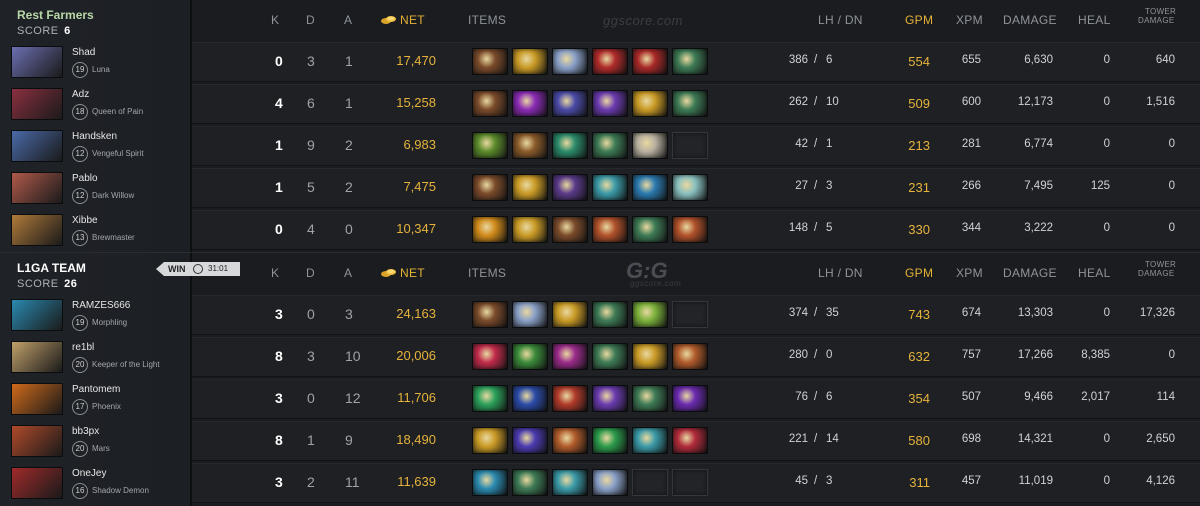  Describe the element at coordinates (798, 313) in the screenshot. I see `last-hits: 374` at that location.